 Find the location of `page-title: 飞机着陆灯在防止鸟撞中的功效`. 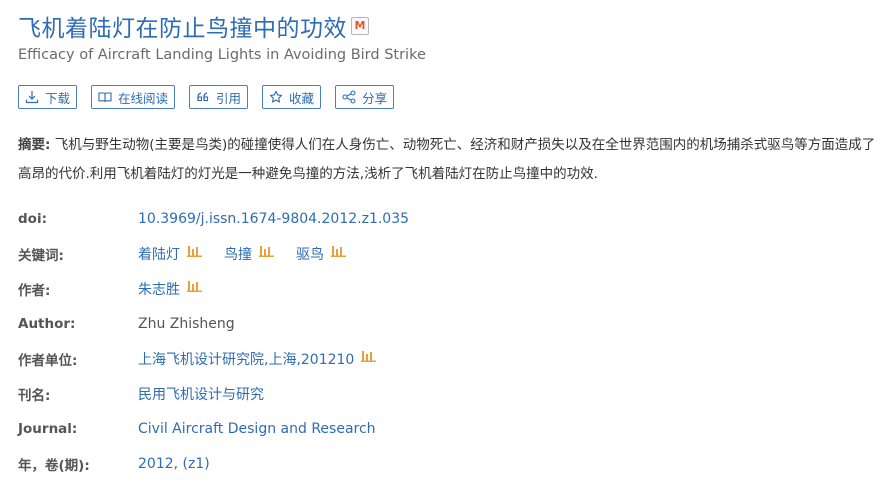

page-title: 飞机着陆灯在防止鸟撞中的功效 is located at coordinates (182, 29).